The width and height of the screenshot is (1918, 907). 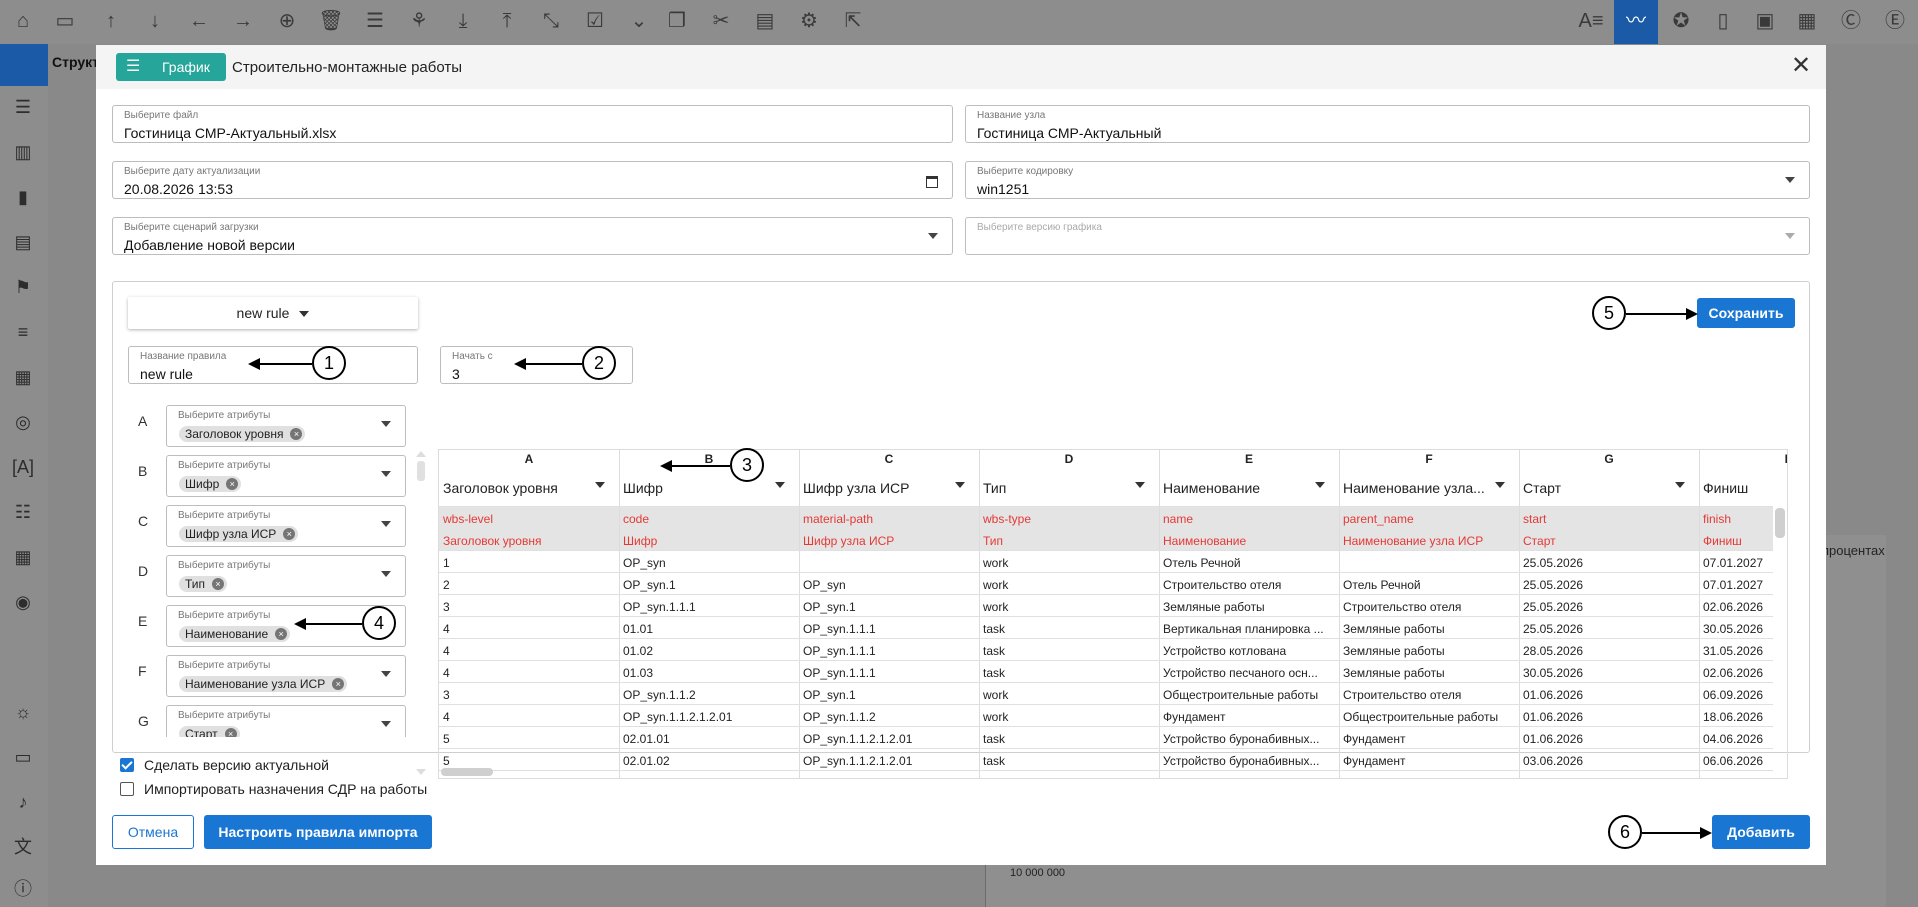 I want to click on column-header: Наименование, so click(x=1249, y=488).